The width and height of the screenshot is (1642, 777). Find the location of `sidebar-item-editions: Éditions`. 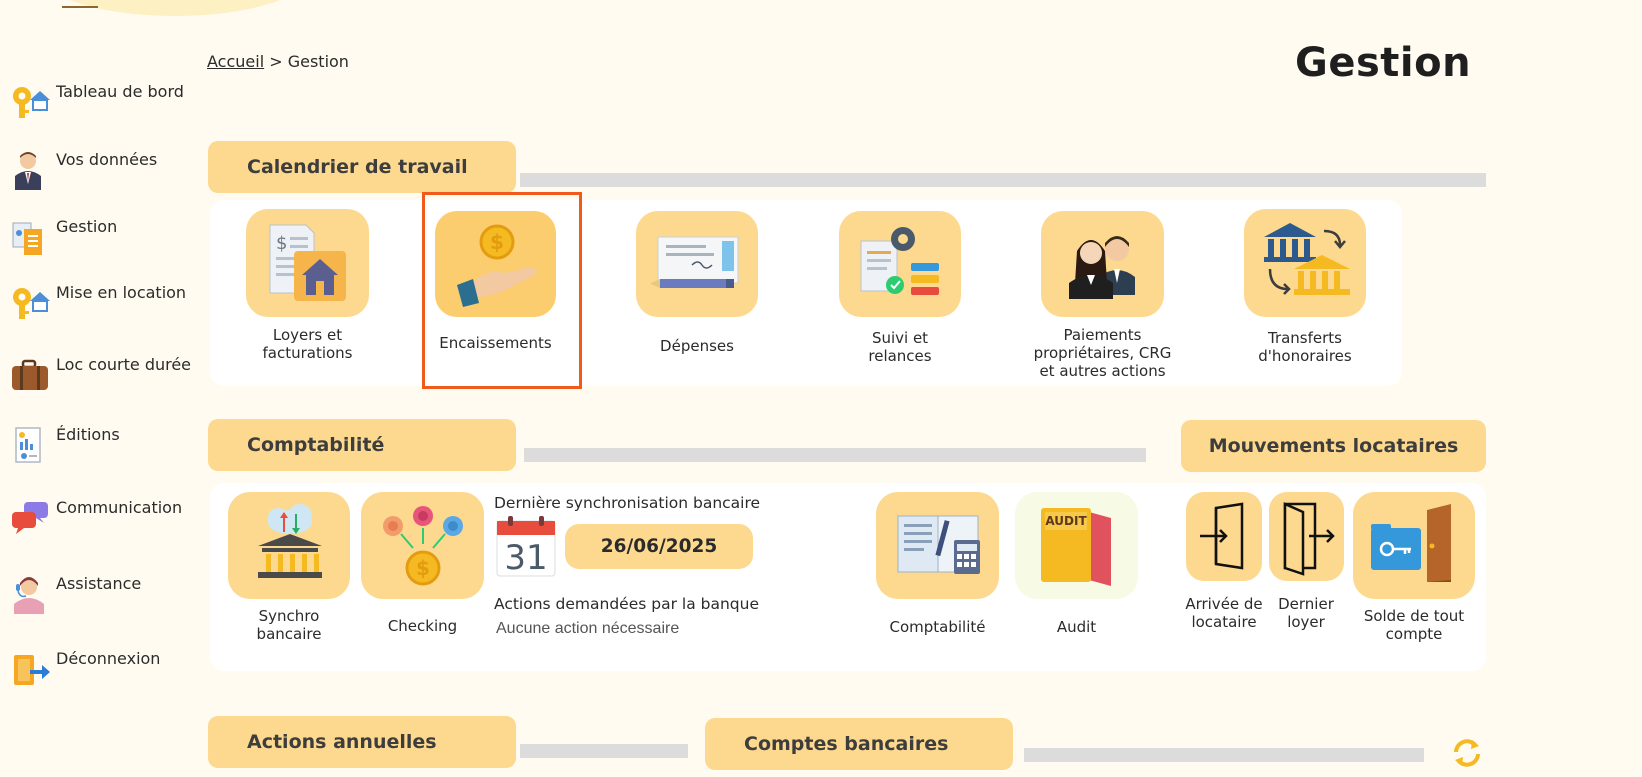

sidebar-item-editions: Éditions is located at coordinates (105, 447).